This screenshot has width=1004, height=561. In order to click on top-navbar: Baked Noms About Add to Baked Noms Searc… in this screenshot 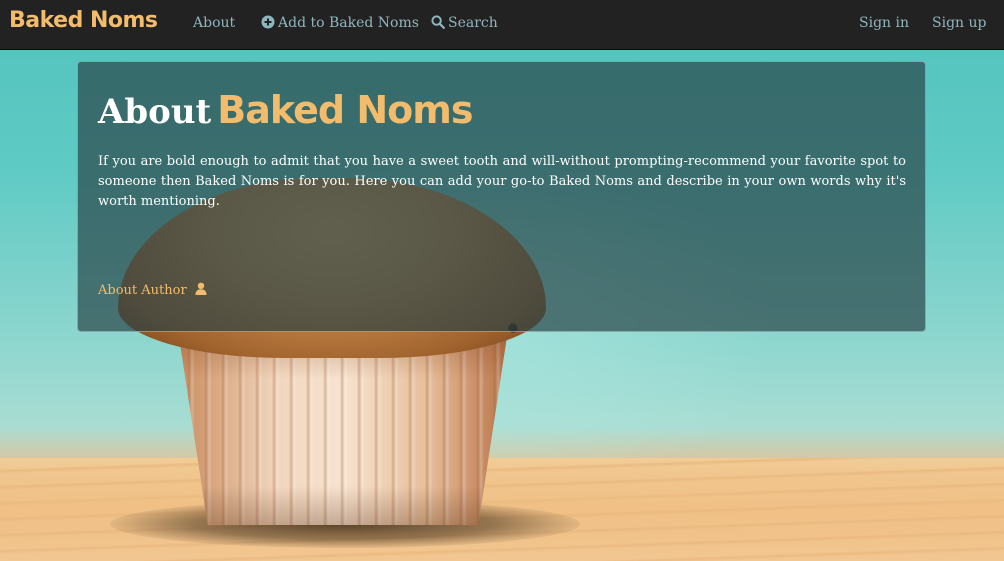, I will do `click(502, 25)`.